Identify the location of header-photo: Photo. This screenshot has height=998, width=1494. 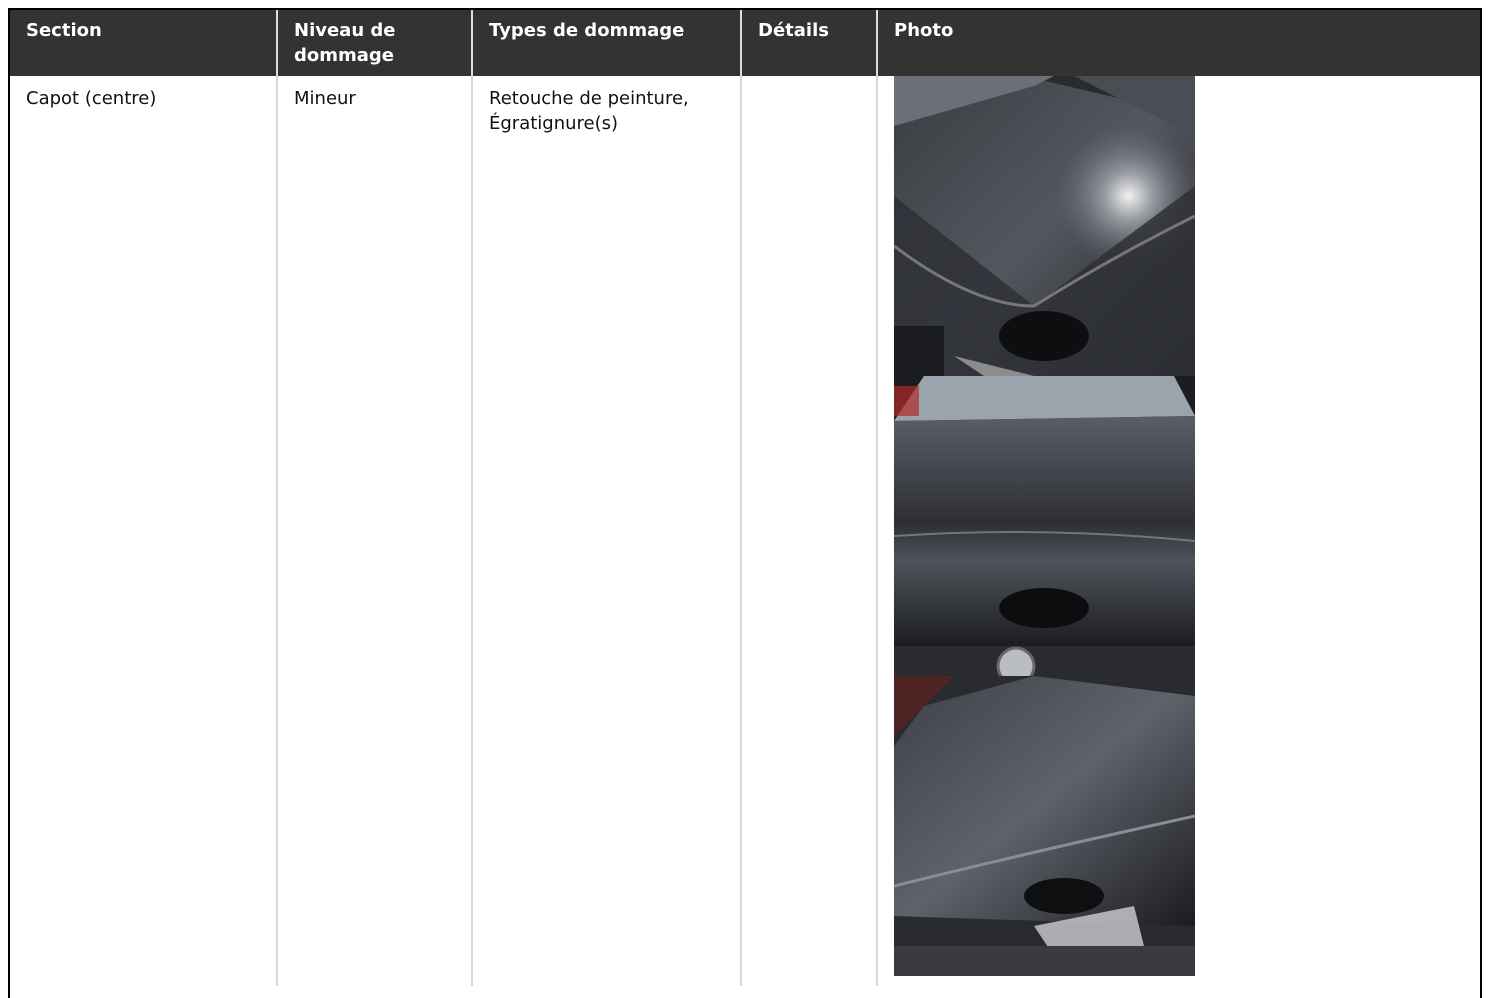
(1178, 43).